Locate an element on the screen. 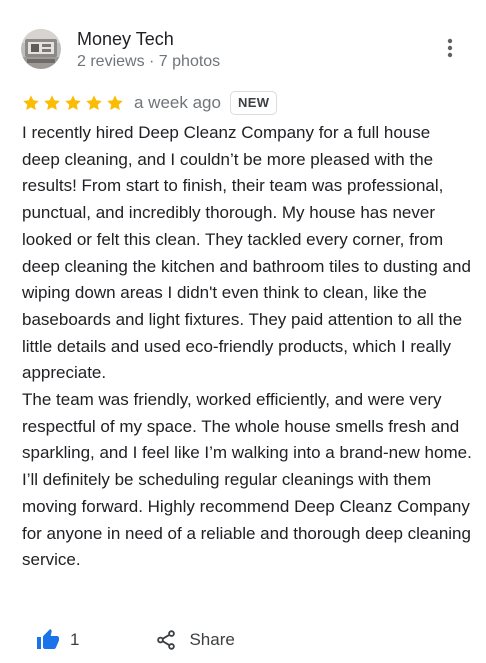 The width and height of the screenshot is (486, 663). thumbs-up-icon is located at coordinates (48, 639).